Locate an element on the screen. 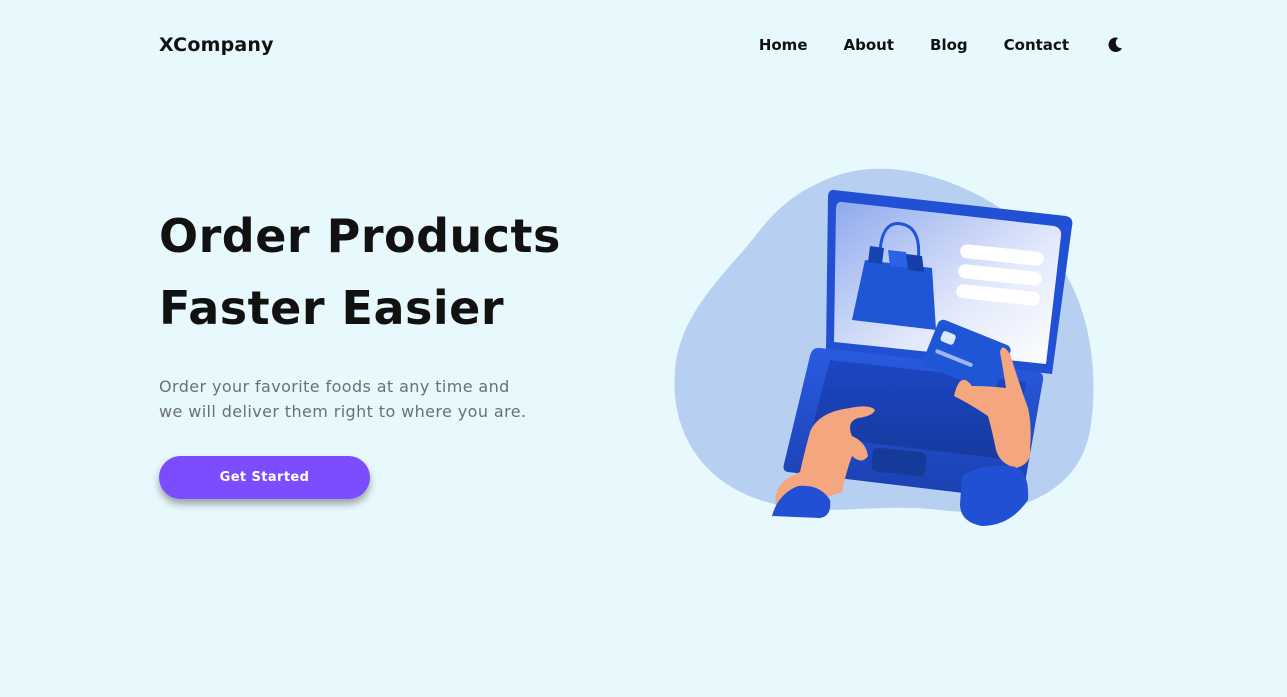  nav-link-blog: Blog is located at coordinates (949, 45).